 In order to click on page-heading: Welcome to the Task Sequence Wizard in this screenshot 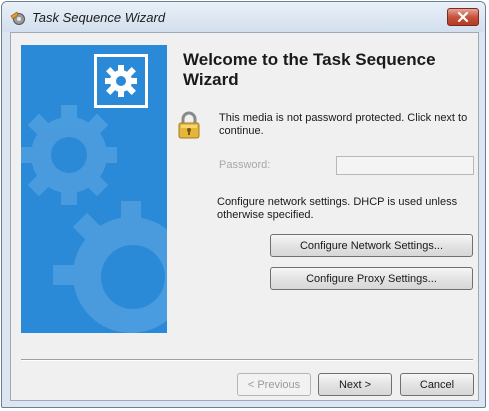, I will do `click(309, 69)`.